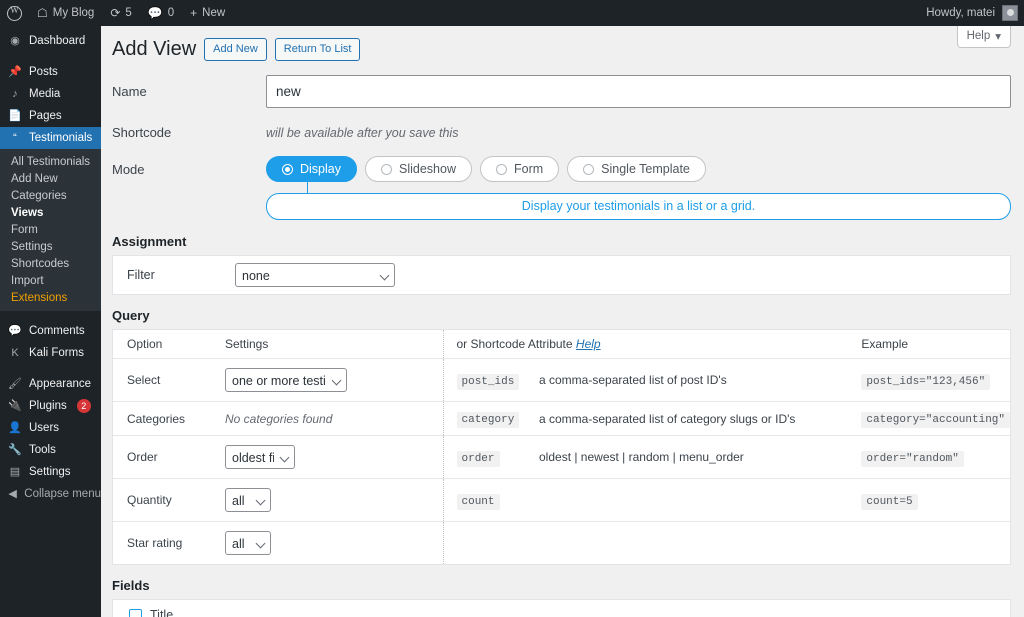 Image resolution: width=1024 pixels, height=617 pixels. I want to click on sidebar-item-kali-forms: K Kali Forms, so click(50, 353).